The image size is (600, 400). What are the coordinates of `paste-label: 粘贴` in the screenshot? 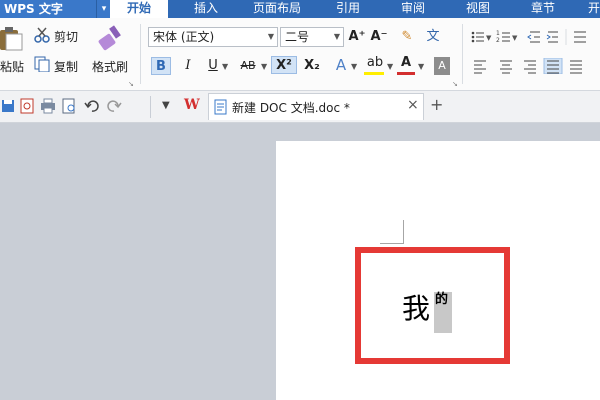 It's located at (12, 66).